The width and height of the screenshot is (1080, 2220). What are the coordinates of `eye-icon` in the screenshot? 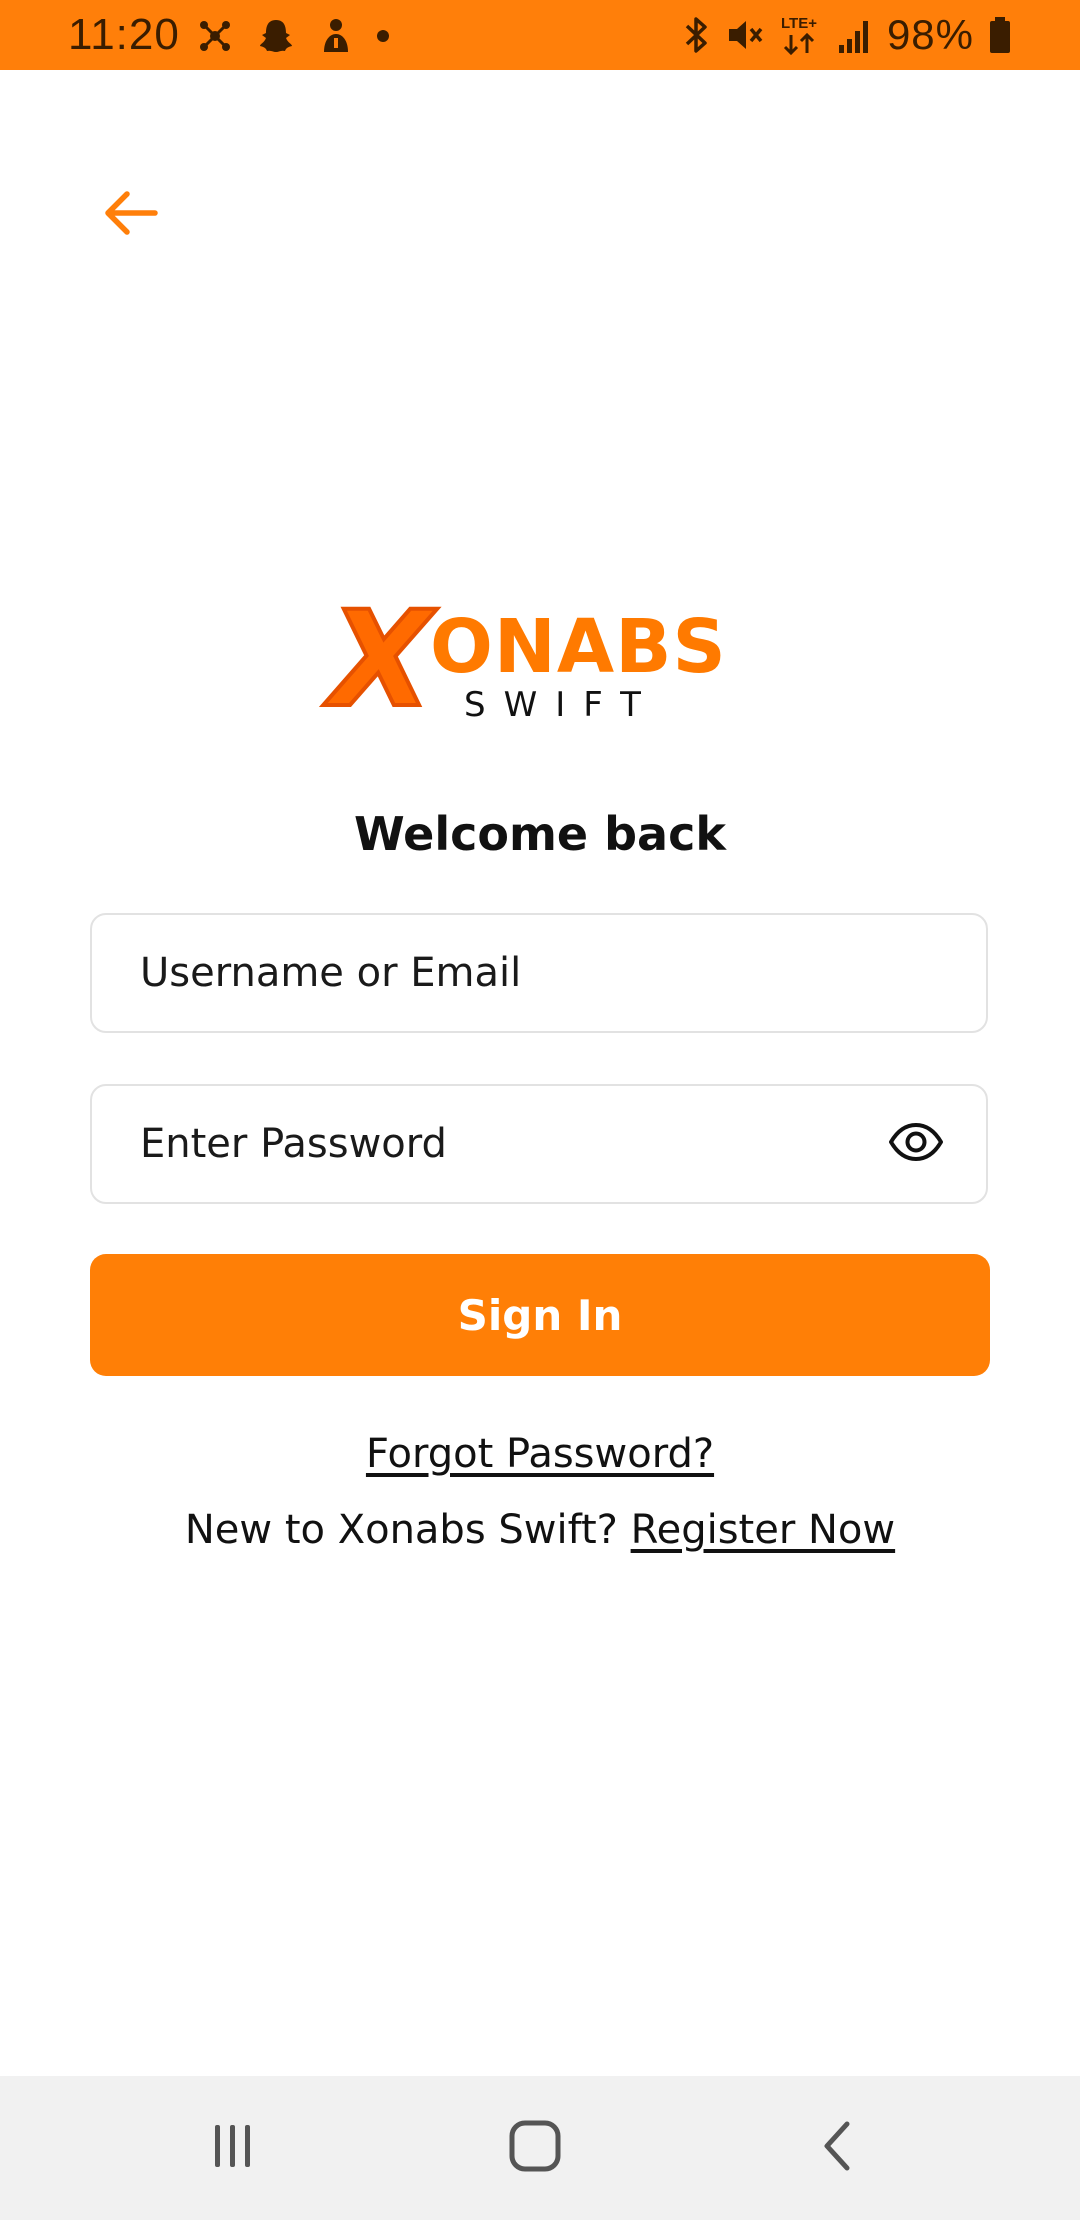 It's located at (916, 1144).